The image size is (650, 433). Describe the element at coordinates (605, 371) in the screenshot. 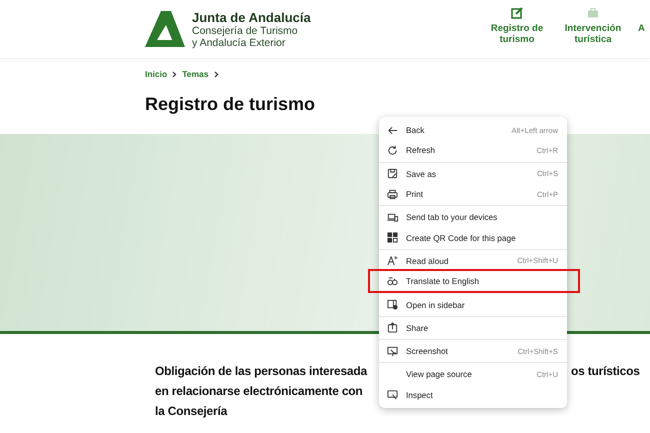

I see `section-heading: os turísticos` at that location.